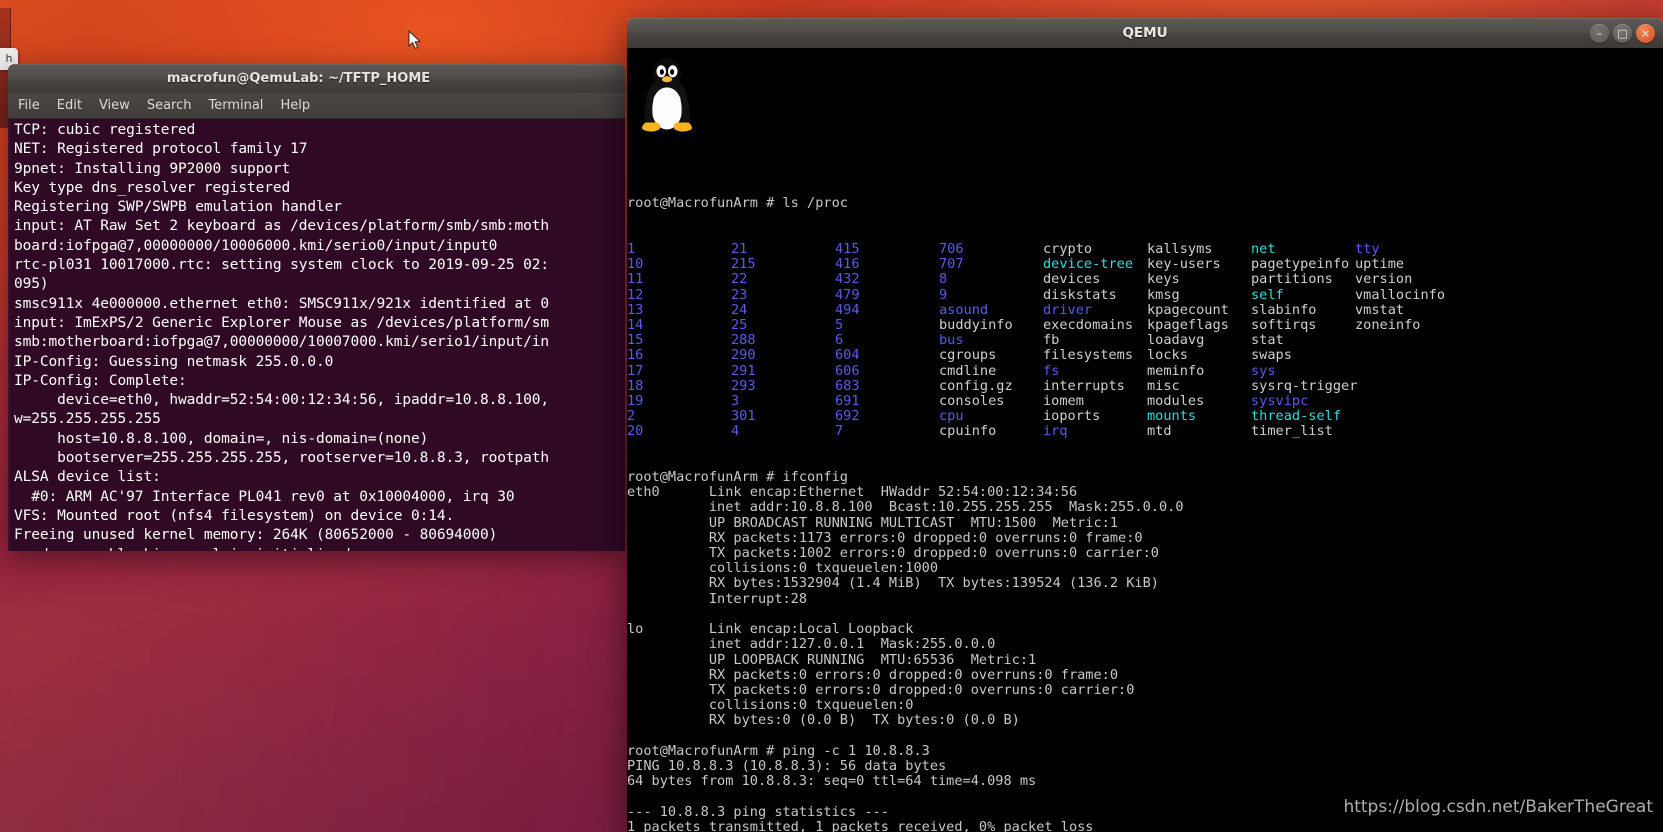 The width and height of the screenshot is (1663, 832). Describe the element at coordinates (847, 416) in the screenshot. I see `proc-entry: 692` at that location.